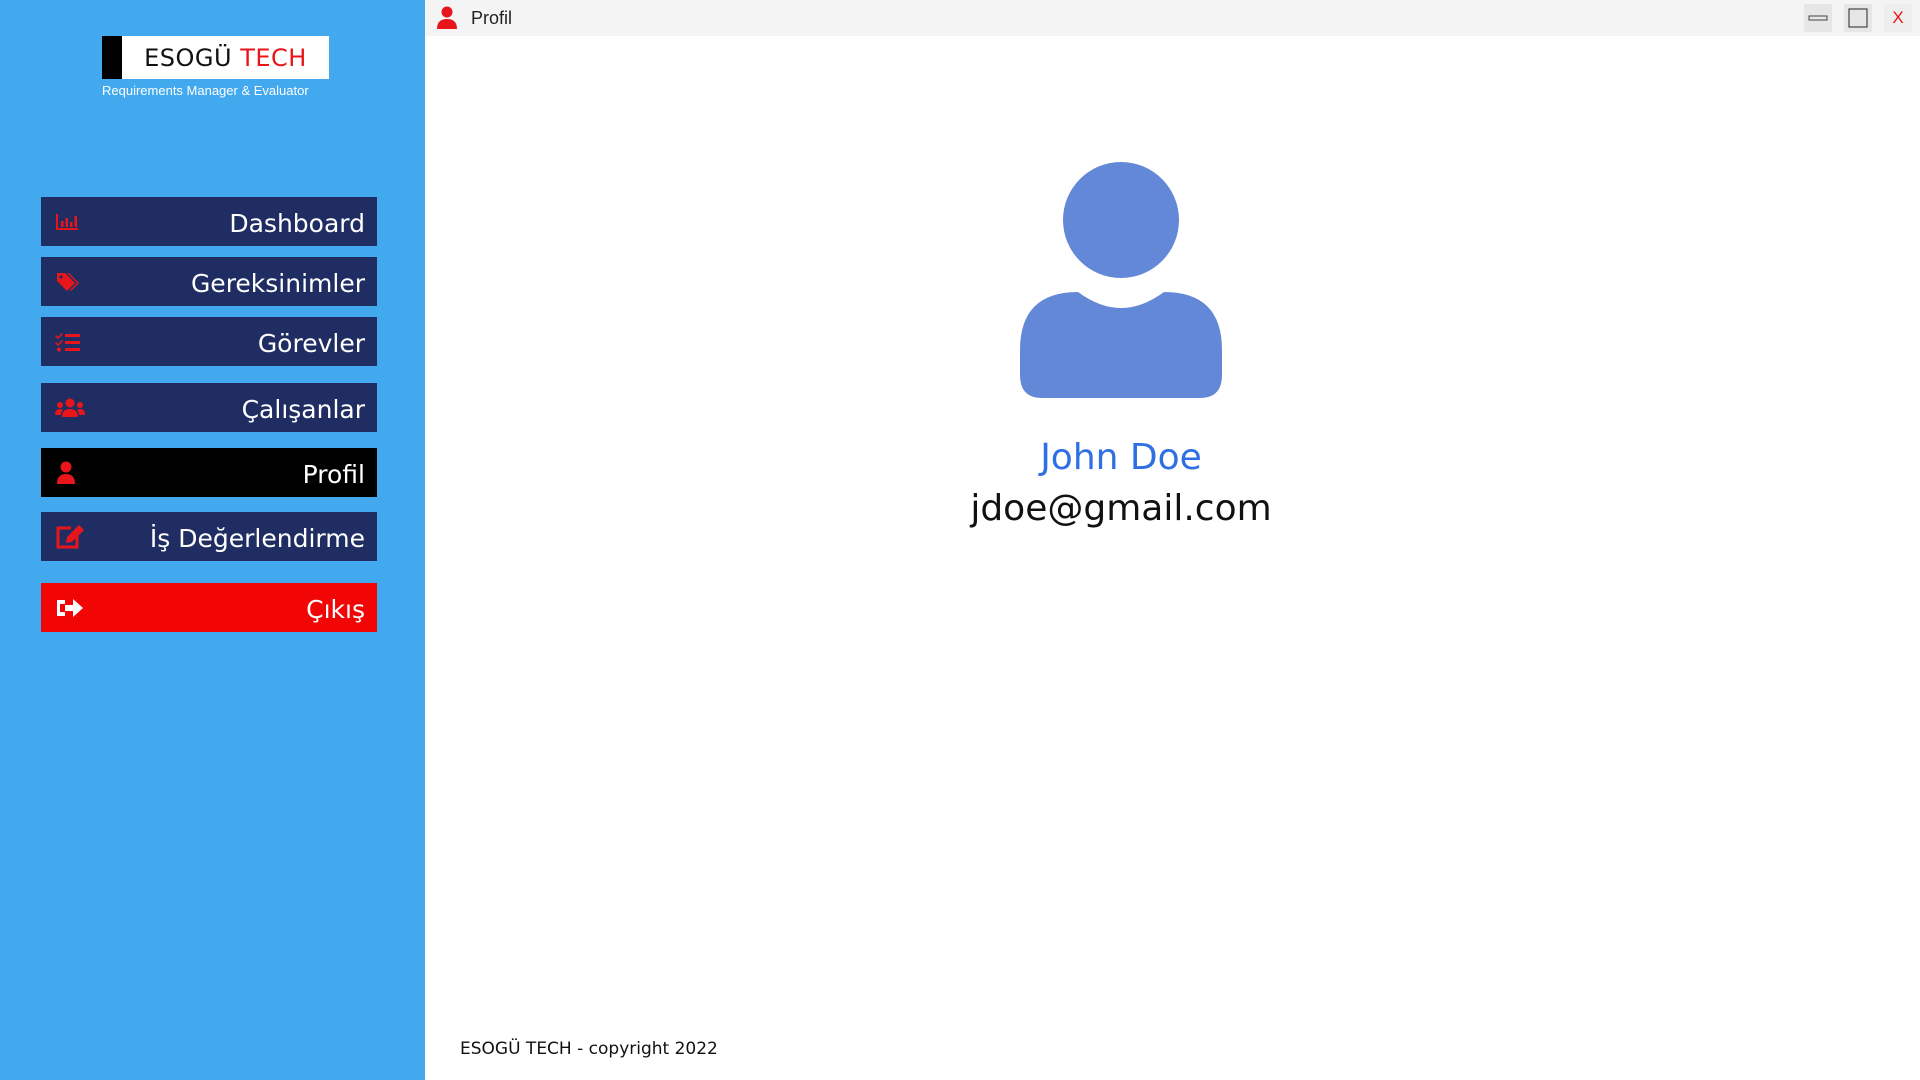  Describe the element at coordinates (277, 283) in the screenshot. I see `sidebar-item-label: Gereksinimler` at that location.